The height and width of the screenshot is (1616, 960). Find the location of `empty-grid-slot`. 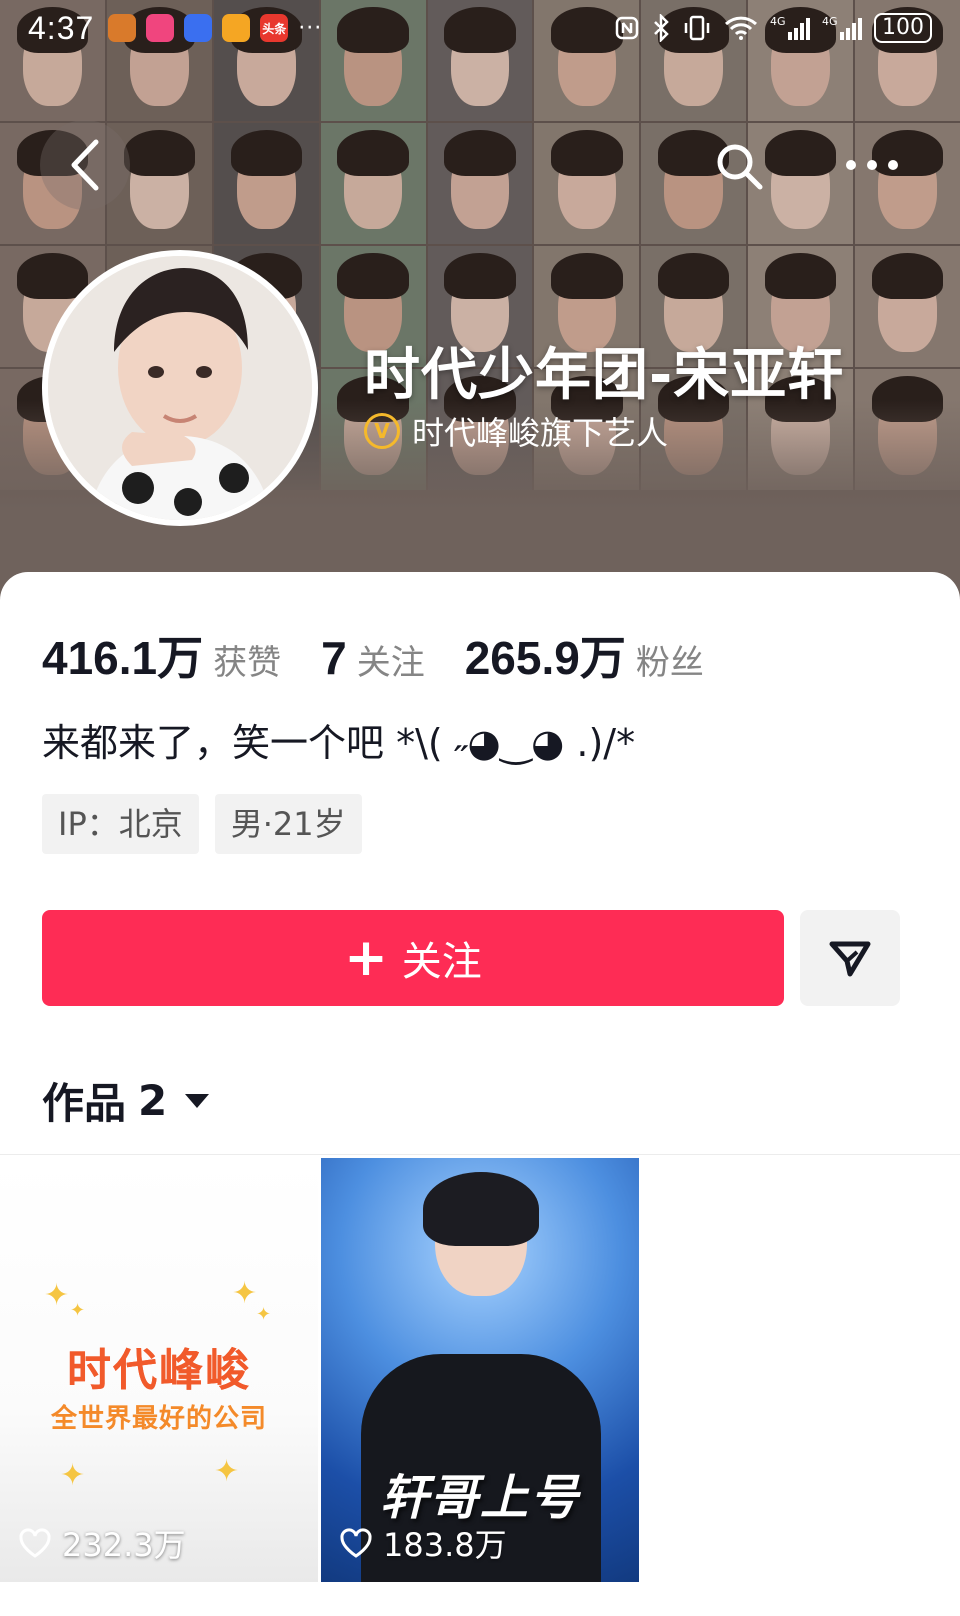

empty-grid-slot is located at coordinates (801, 1370).